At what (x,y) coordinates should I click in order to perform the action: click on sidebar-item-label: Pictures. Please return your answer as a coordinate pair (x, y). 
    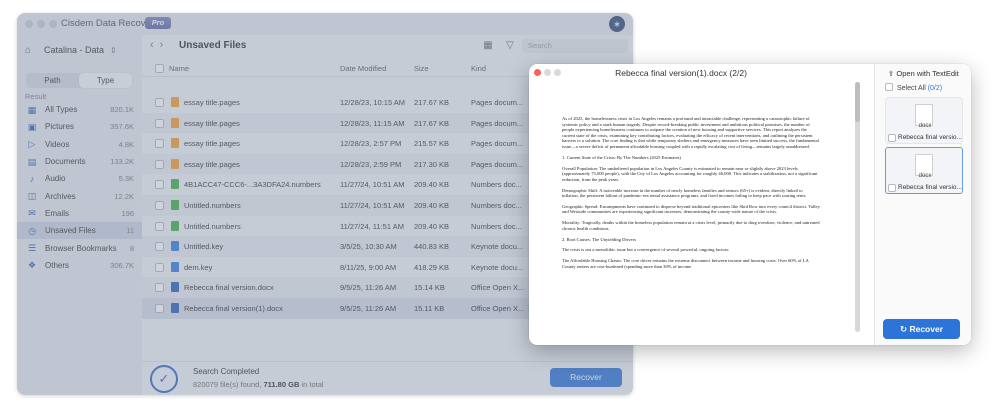
    Looking at the image, I should click on (59, 127).